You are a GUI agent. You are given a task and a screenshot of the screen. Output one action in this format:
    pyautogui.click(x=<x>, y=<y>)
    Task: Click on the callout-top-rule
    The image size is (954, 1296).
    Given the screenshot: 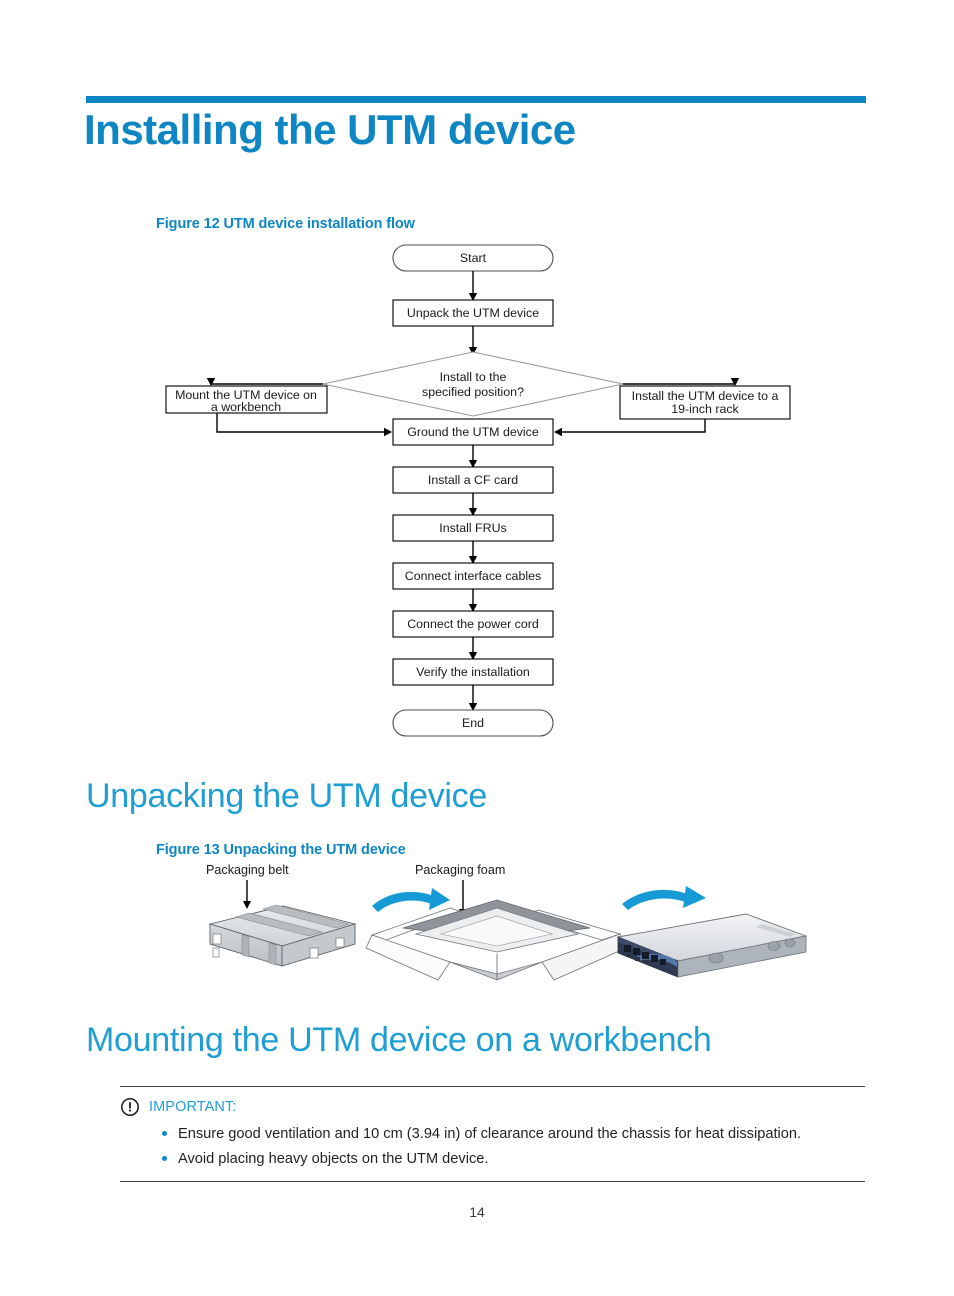 What is the action you would take?
    pyautogui.click(x=492, y=1087)
    